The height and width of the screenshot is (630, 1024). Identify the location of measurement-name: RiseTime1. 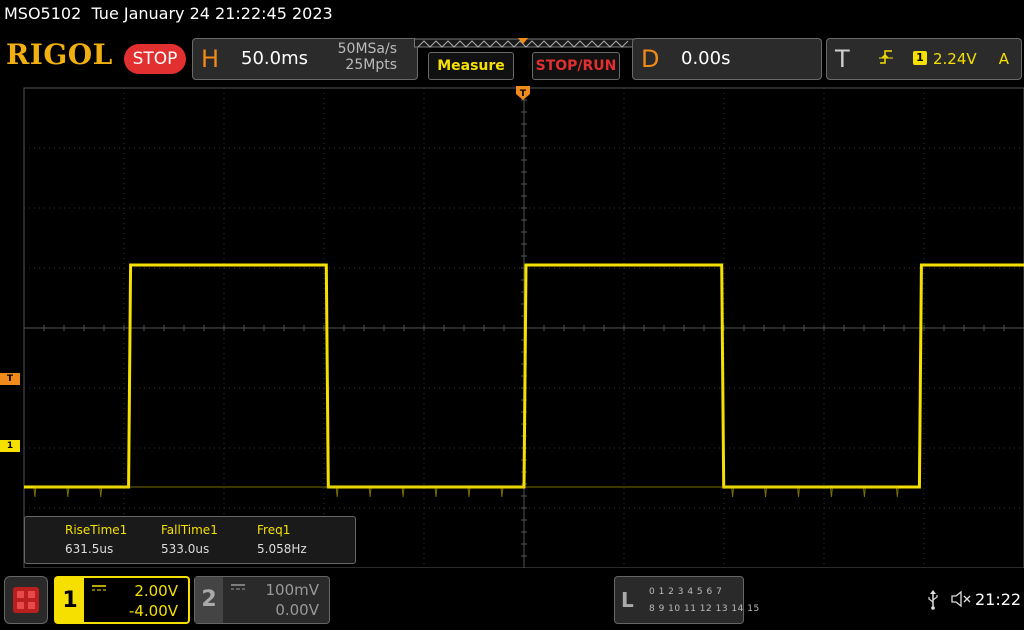
(96, 530).